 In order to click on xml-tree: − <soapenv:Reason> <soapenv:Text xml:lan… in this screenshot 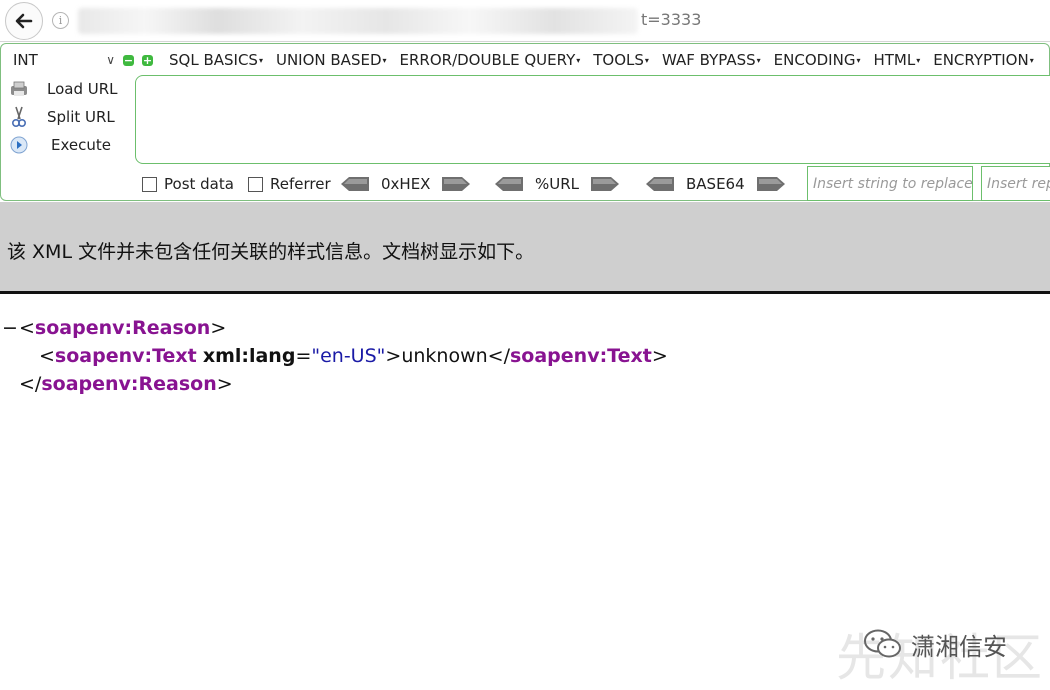, I will do `click(334, 356)`.